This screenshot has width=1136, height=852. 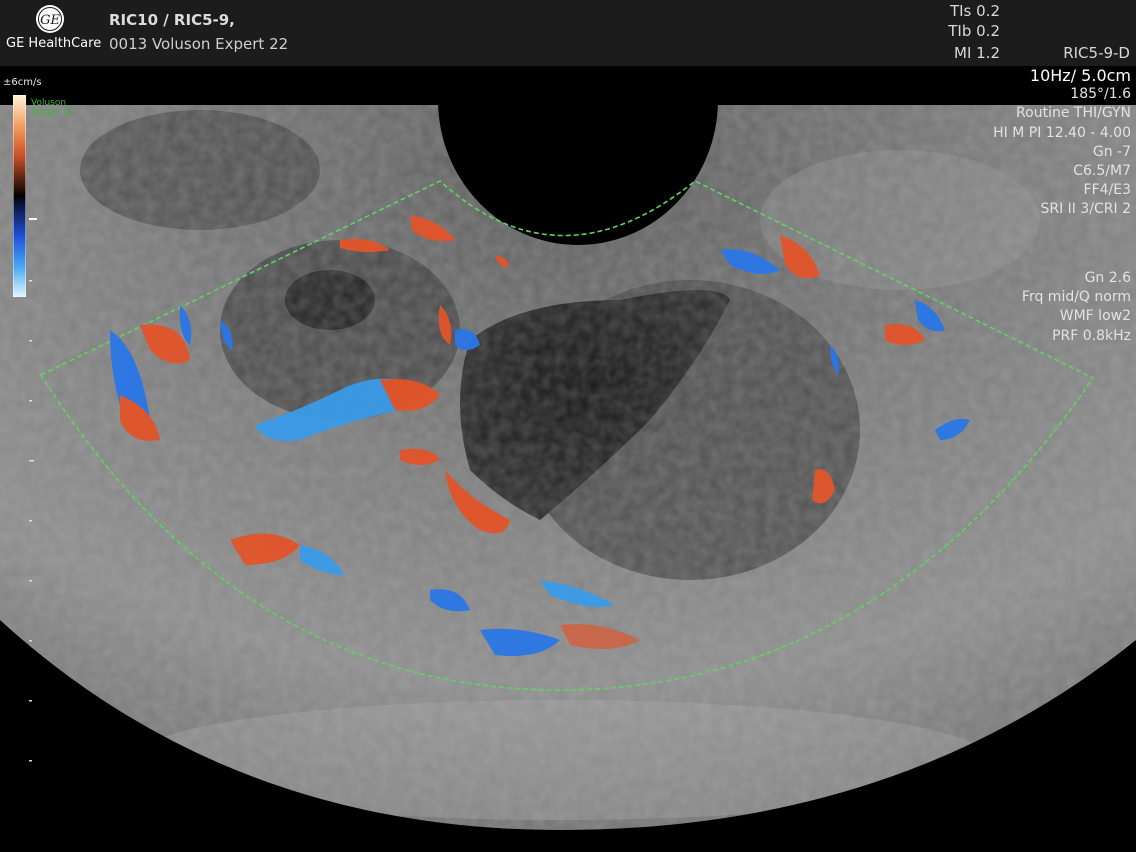 I want to click on cm-value: C6.5/M7, so click(x=1102, y=171).